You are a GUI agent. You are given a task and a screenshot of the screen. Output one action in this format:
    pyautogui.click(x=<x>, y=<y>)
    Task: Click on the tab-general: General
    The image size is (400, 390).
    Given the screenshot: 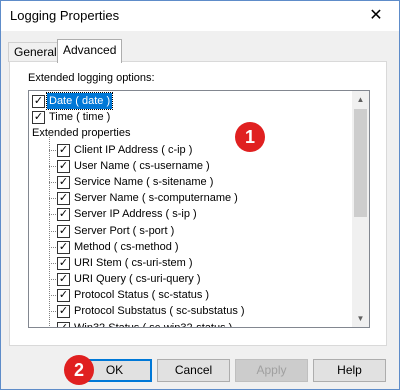 What is the action you would take?
    pyautogui.click(x=35, y=52)
    